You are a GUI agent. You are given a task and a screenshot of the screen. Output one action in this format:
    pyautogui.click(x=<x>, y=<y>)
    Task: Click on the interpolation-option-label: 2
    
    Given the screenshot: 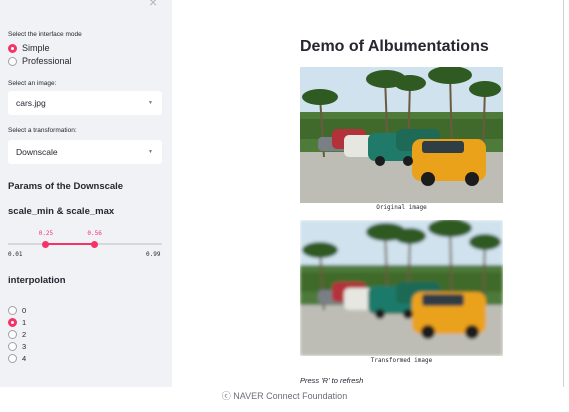 What is the action you would take?
    pyautogui.click(x=24, y=334)
    